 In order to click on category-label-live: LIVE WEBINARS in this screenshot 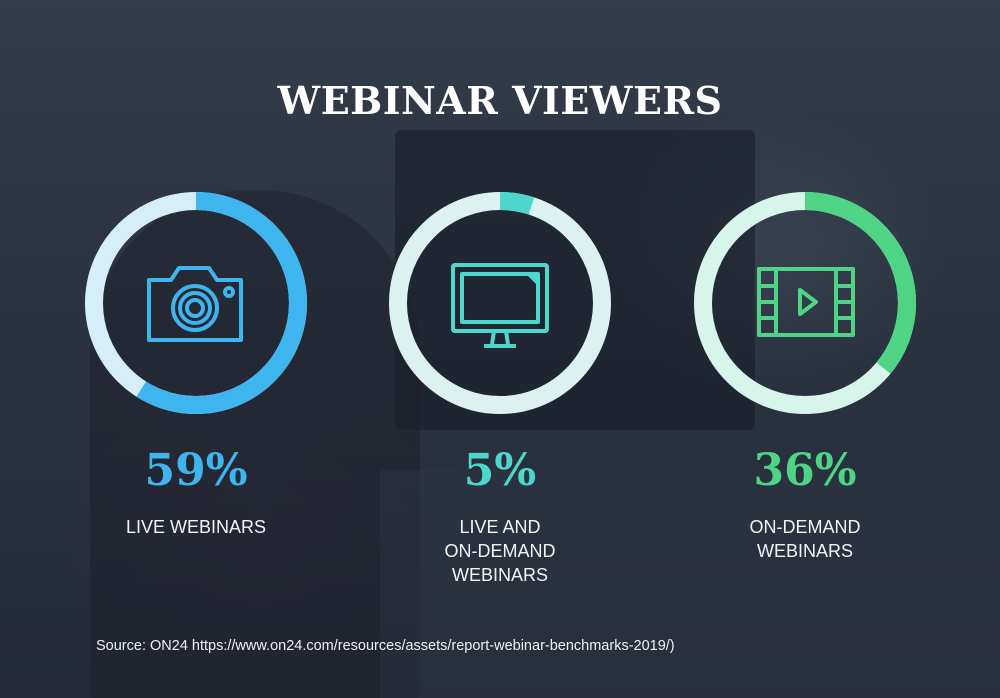, I will do `click(196, 527)`.